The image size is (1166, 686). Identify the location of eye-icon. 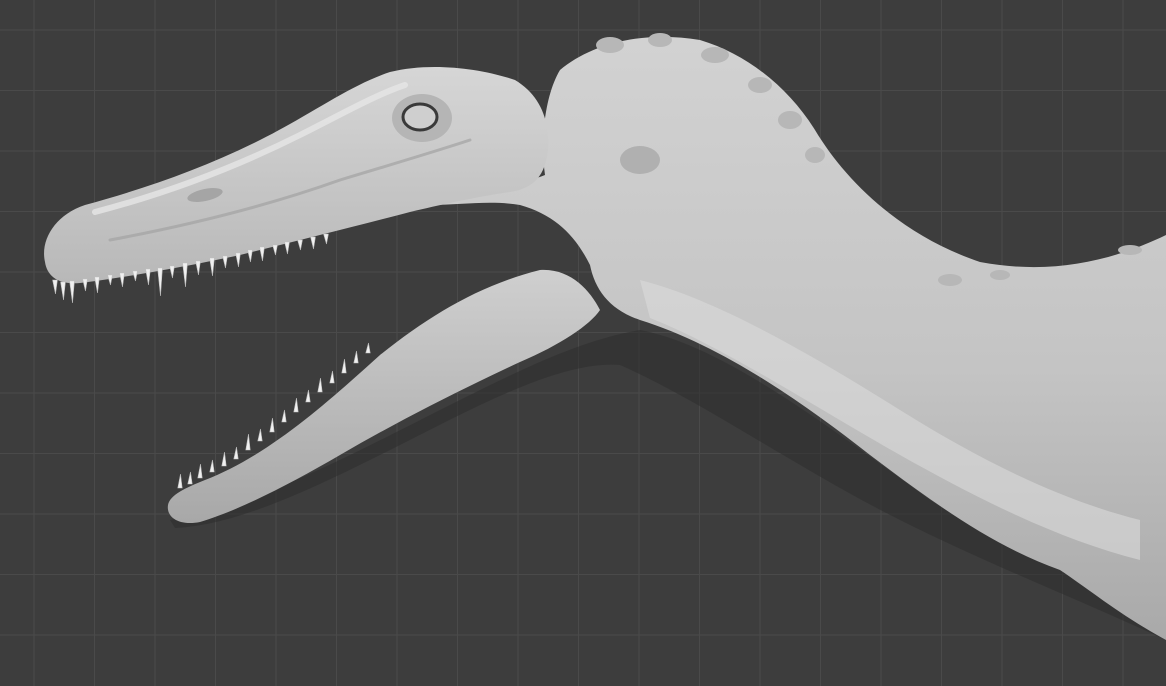
(420, 117).